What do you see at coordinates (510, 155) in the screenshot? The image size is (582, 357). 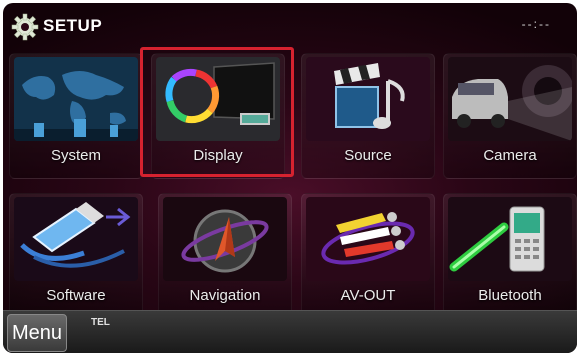 I see `tile-label: Camera` at bounding box center [510, 155].